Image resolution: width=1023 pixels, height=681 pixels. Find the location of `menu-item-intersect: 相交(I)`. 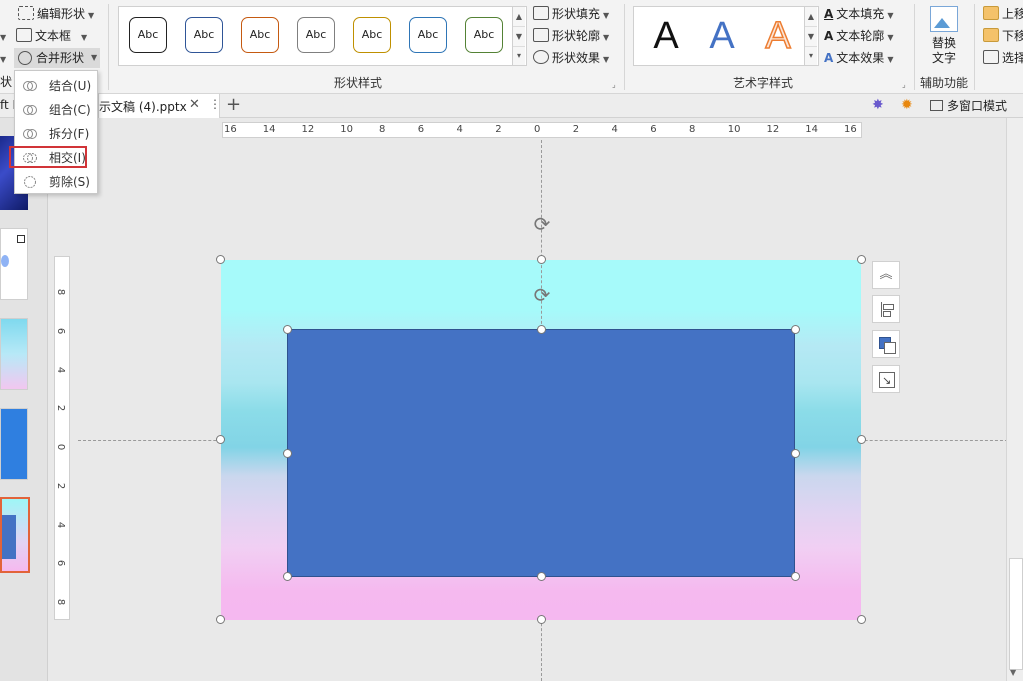

menu-item-intersect: 相交(I) is located at coordinates (54, 157).